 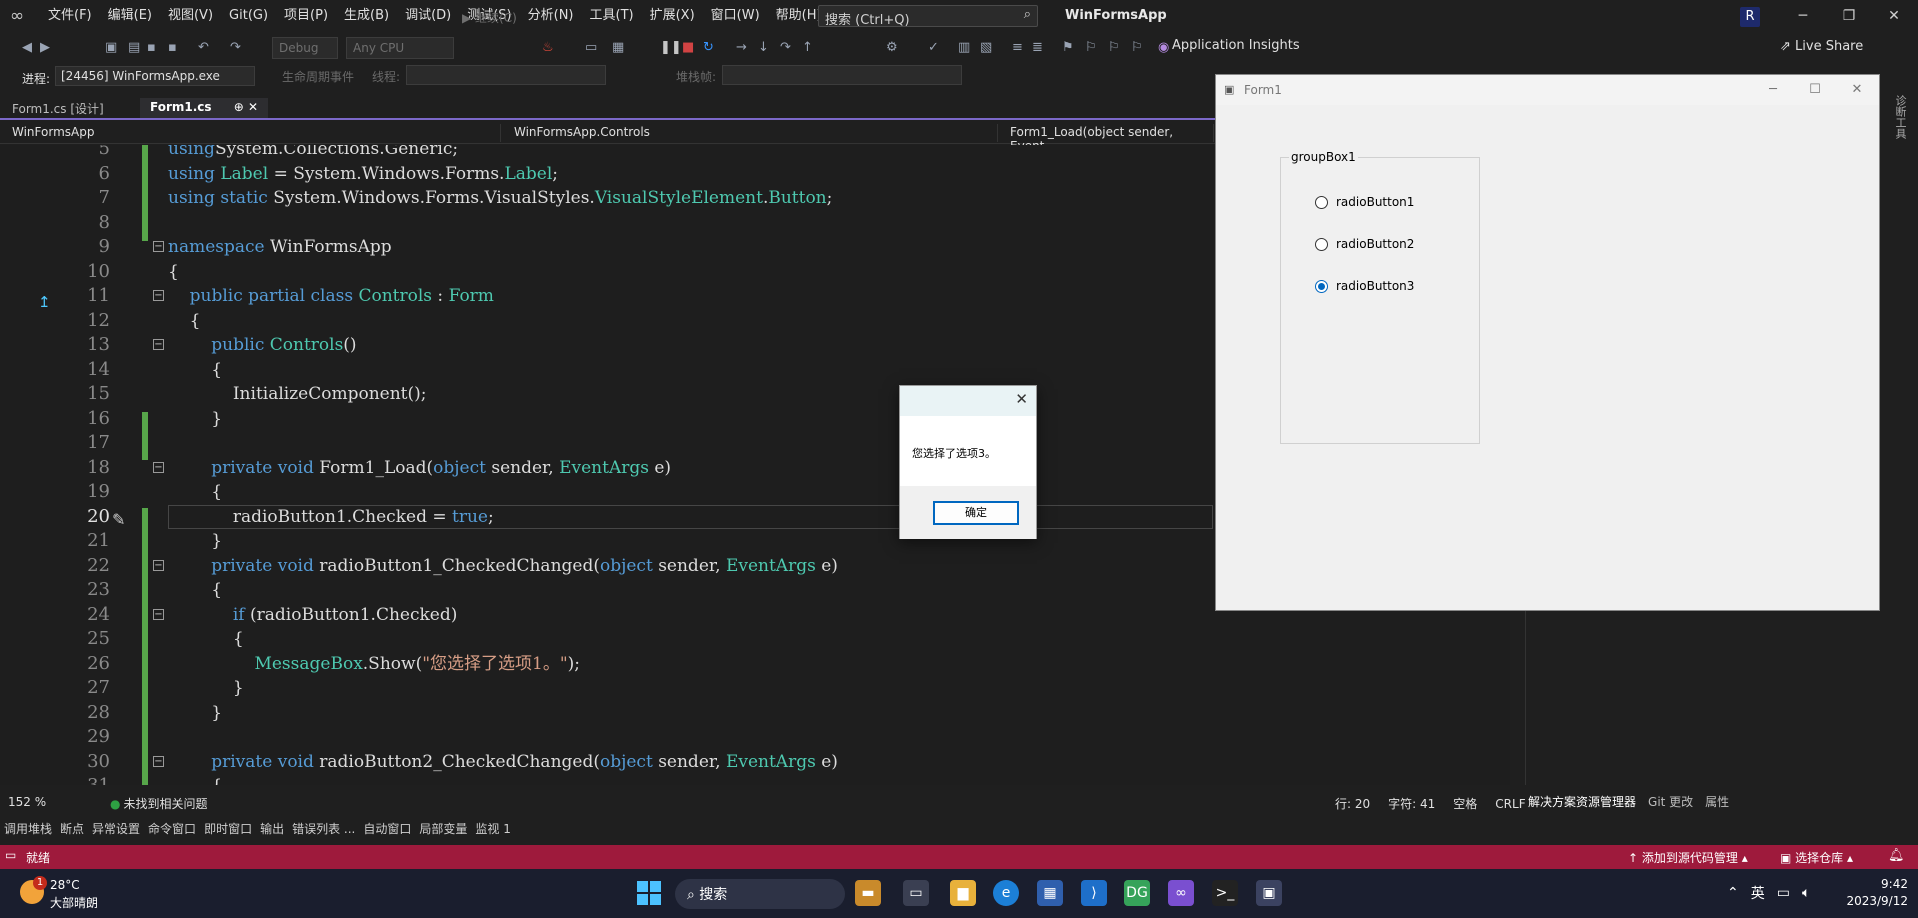 I want to click on weather-description: 大部晴朗, so click(x=74, y=902).